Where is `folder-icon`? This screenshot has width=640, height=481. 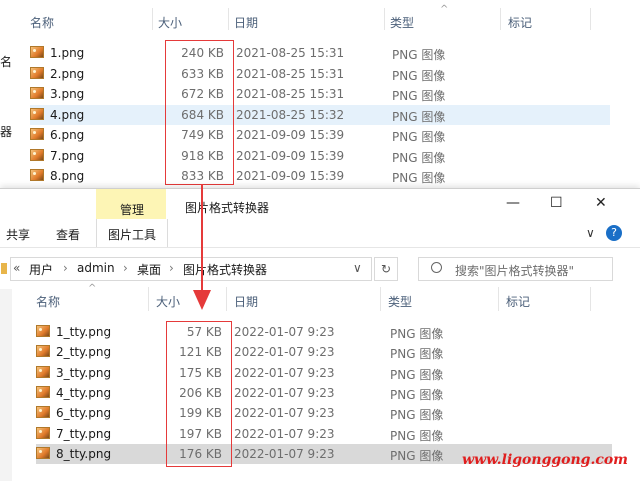 folder-icon is located at coordinates (4, 268).